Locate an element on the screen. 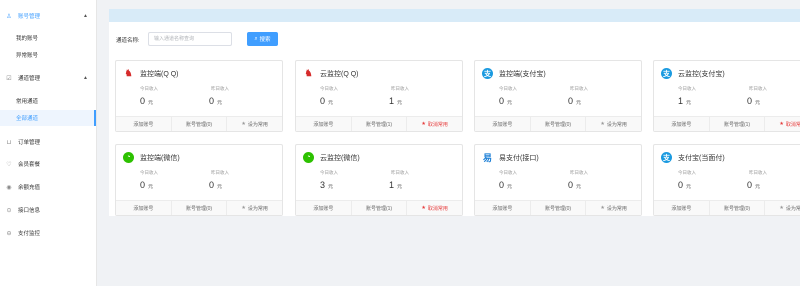  nav-group-label: 账号管理 is located at coordinates (29, 17).